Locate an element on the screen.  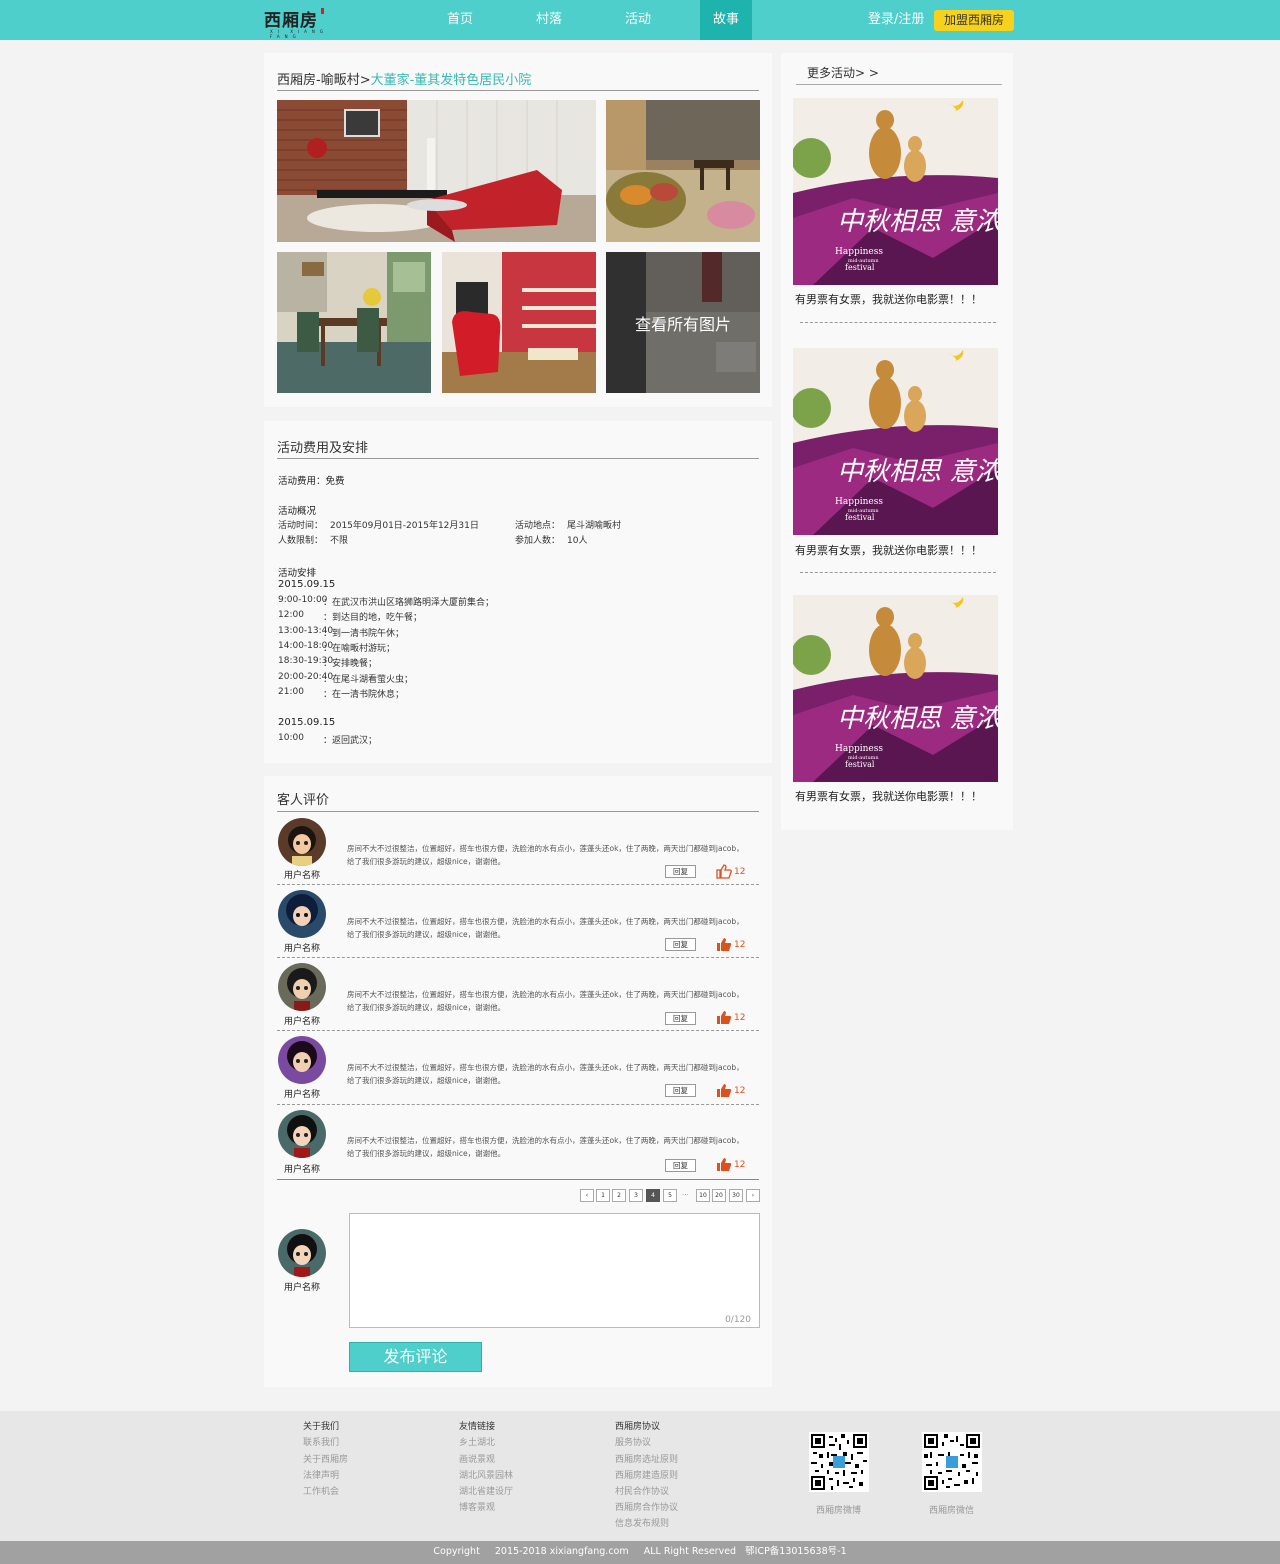
comment-textarea: 0/120 is located at coordinates (554, 1270).